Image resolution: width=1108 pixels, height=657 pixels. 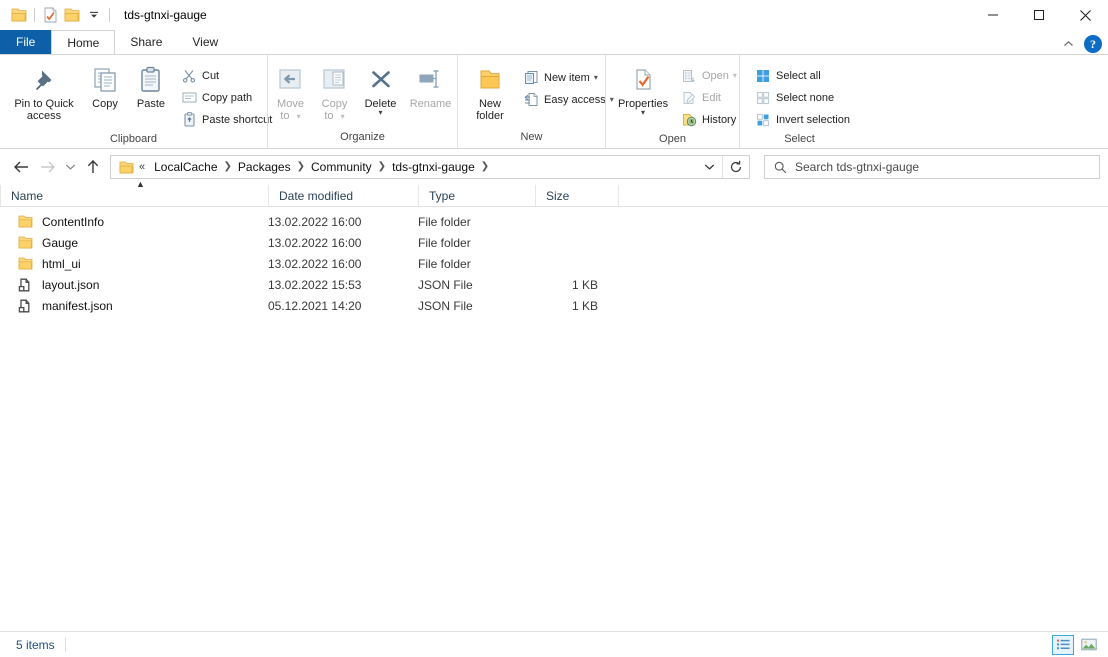 What do you see at coordinates (554, 221) in the screenshot?
I see `table-row: ContentInfo 13.02.2022 16:00 File folder` at bounding box center [554, 221].